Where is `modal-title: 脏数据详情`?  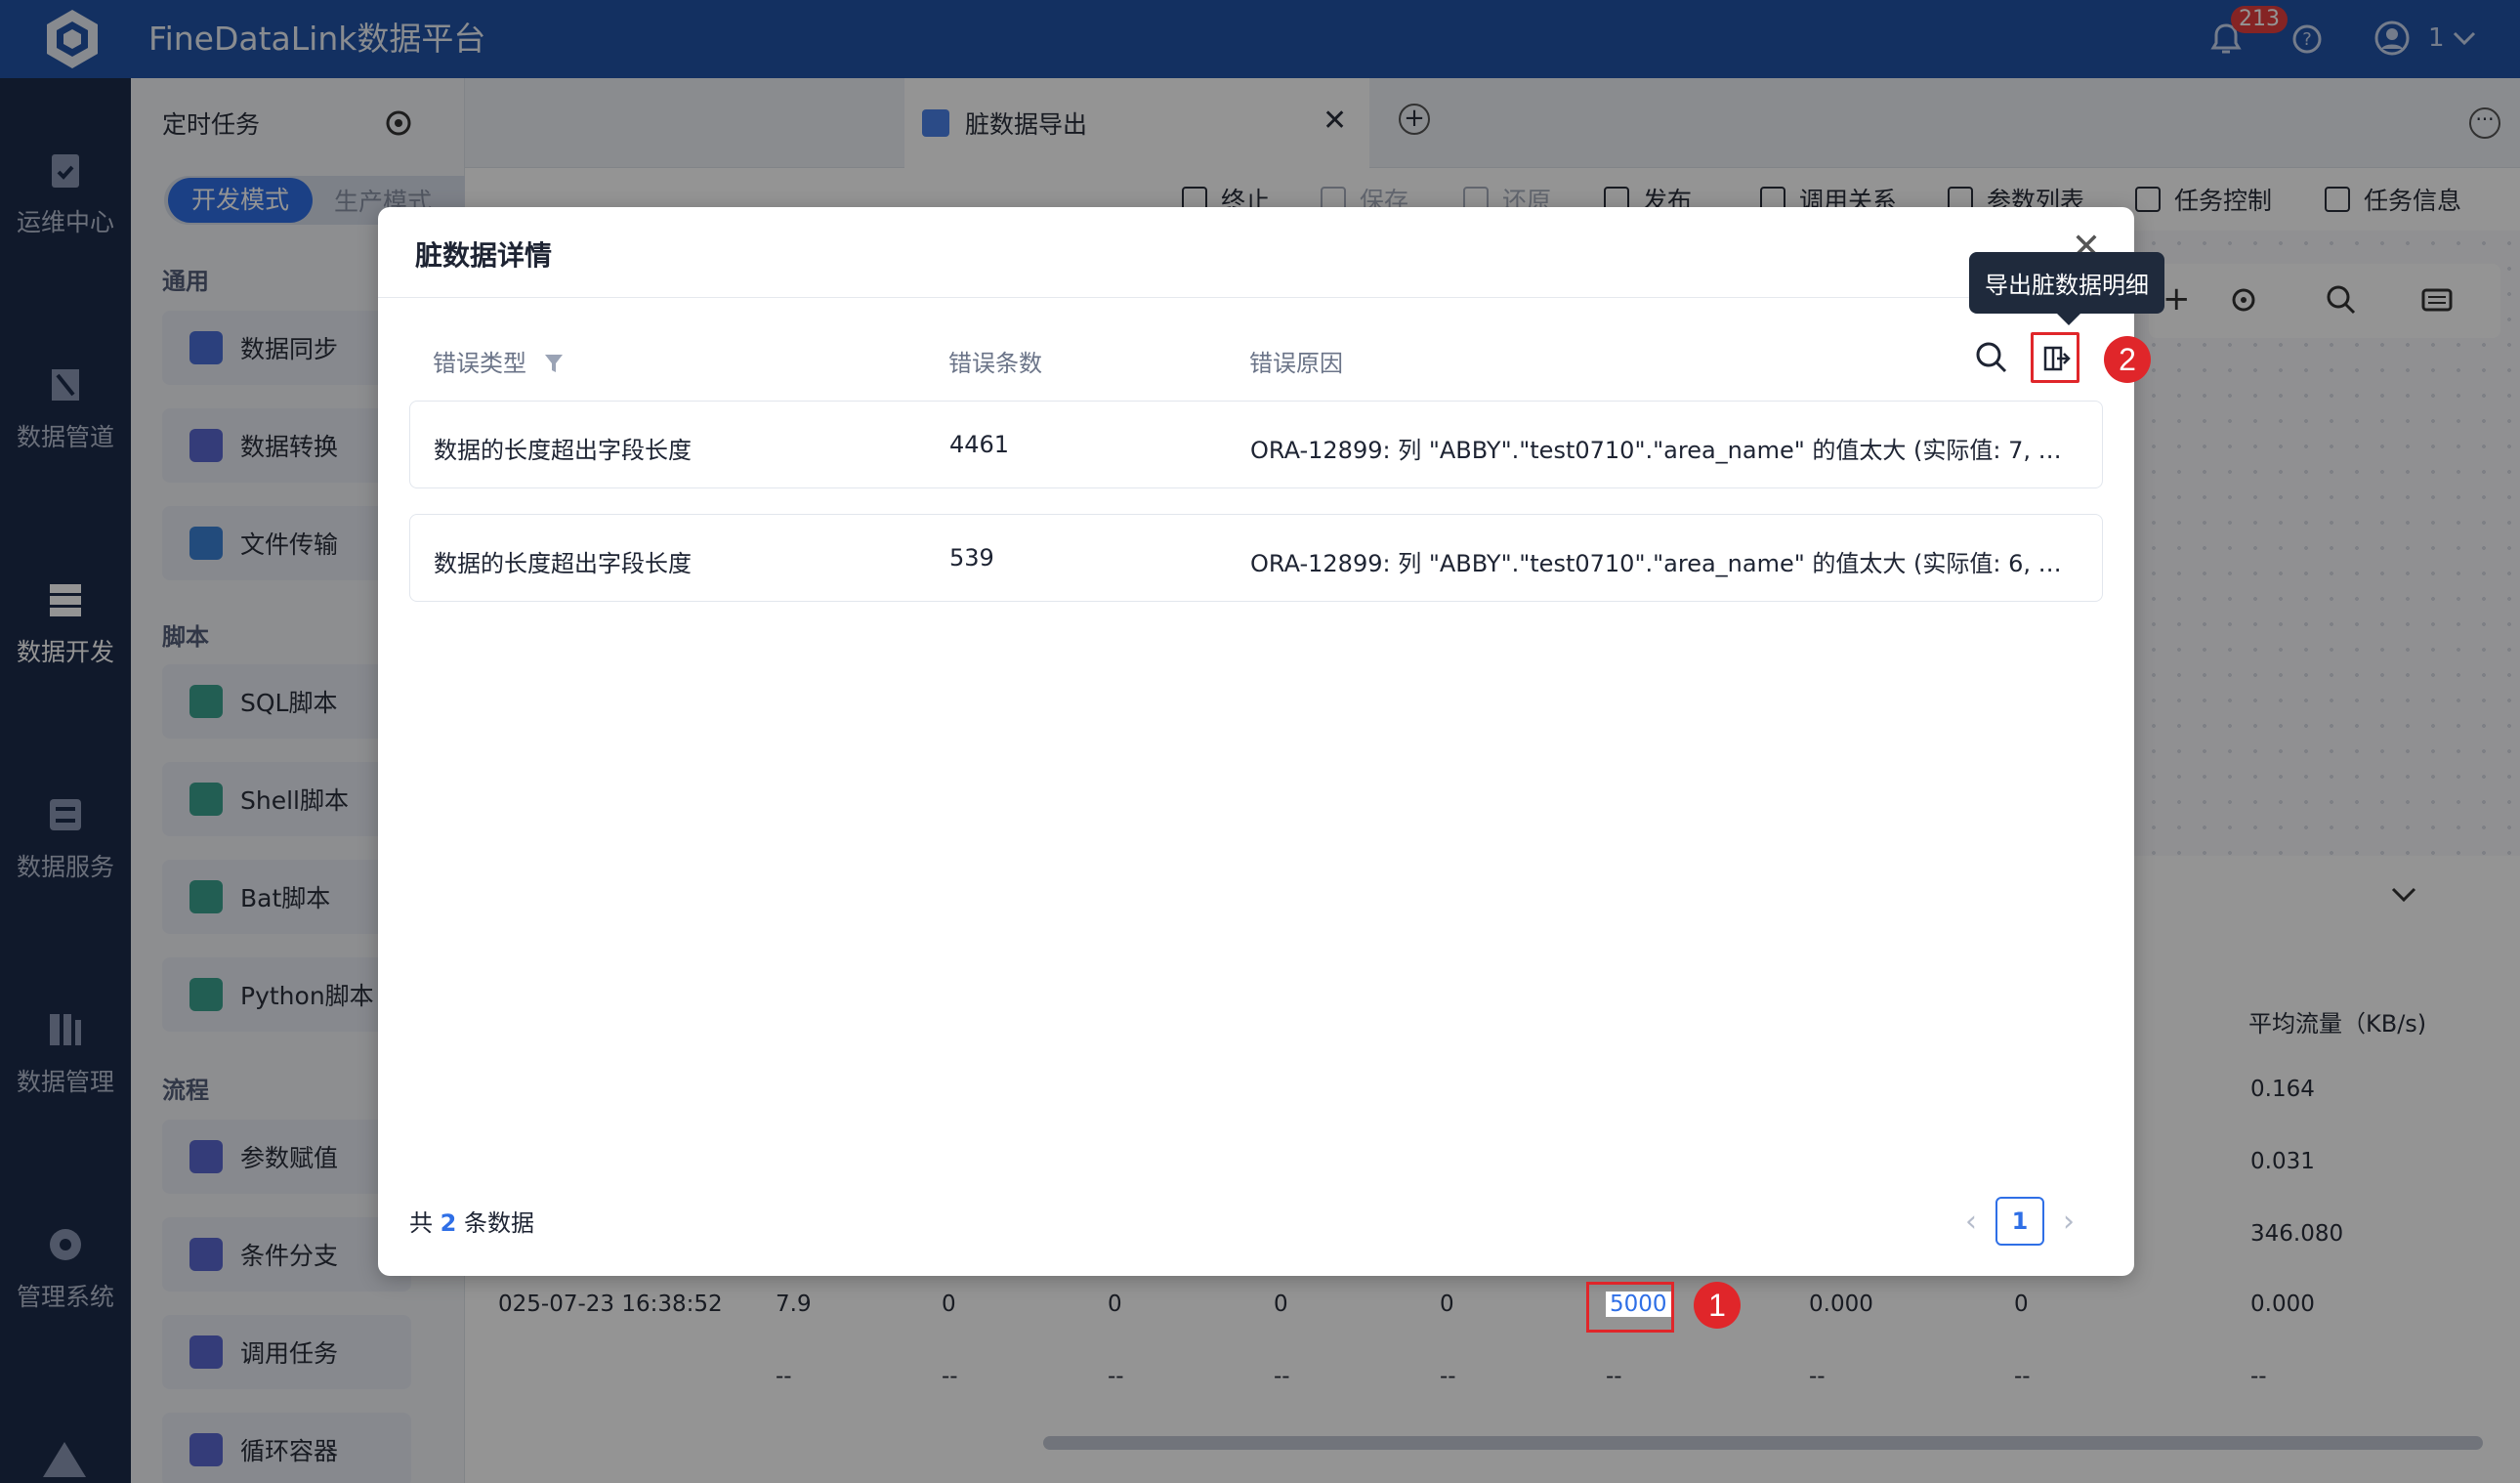
modal-title: 脏数据详情 is located at coordinates (484, 255).